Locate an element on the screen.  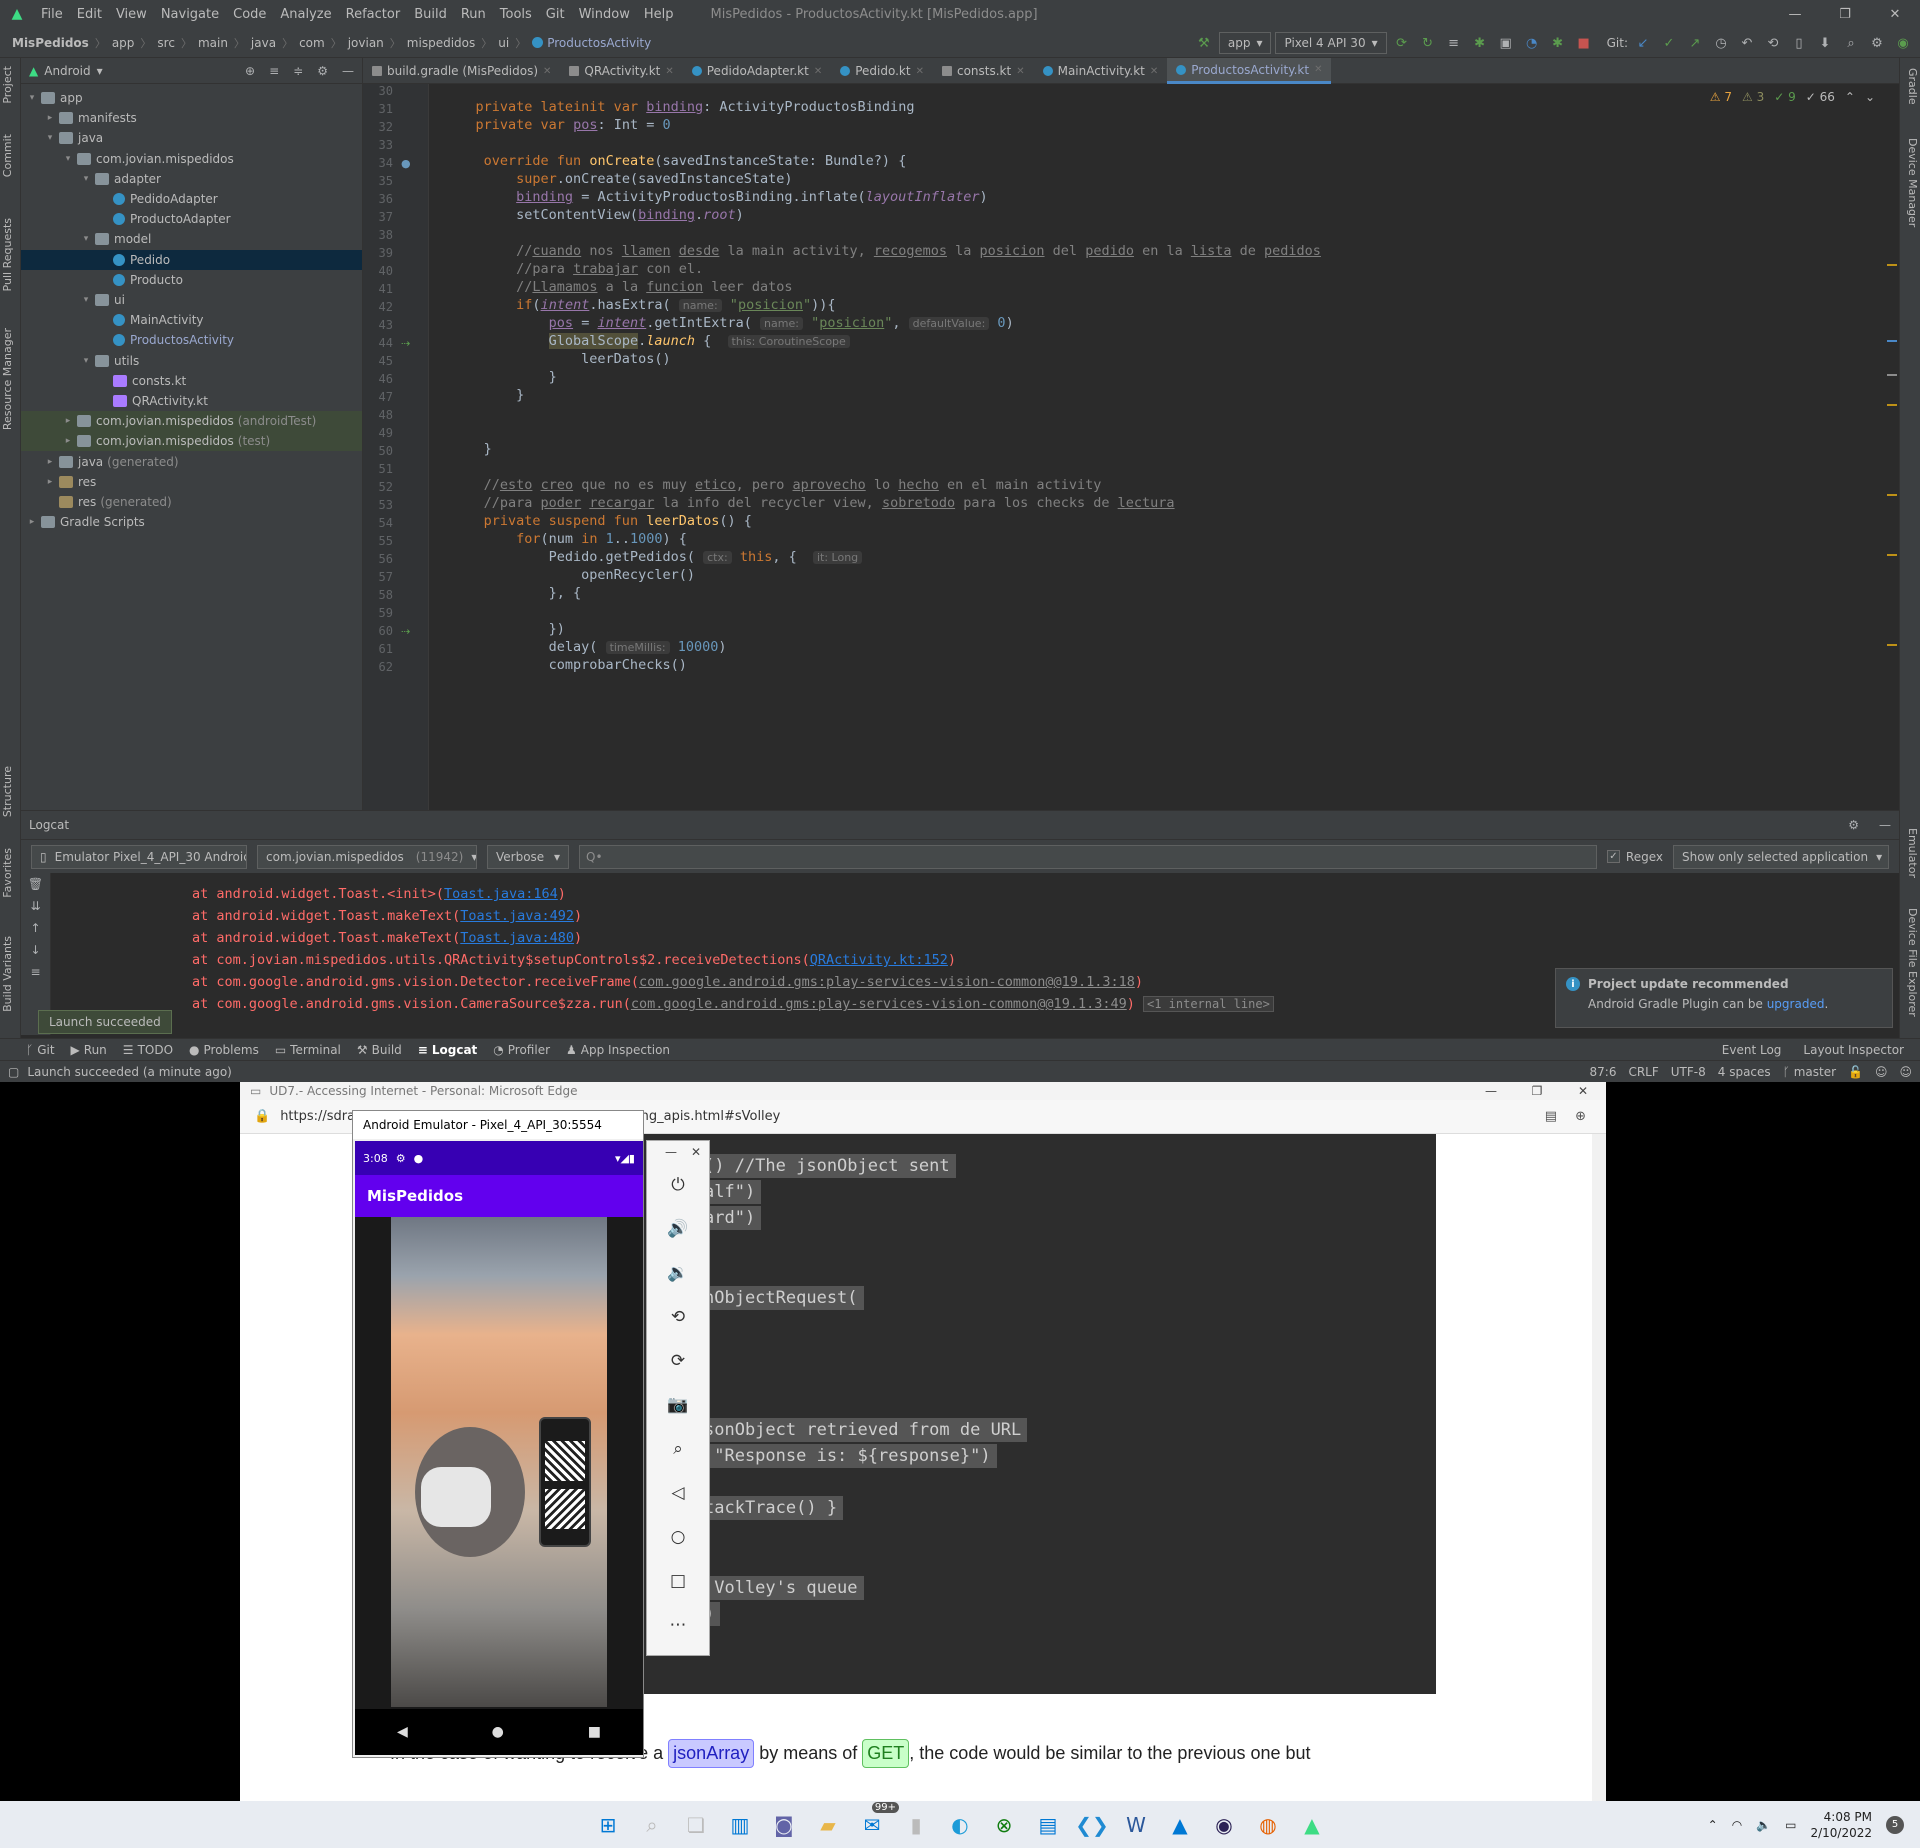
volume-down-icon: 🔉 is located at coordinates (678, 1273).